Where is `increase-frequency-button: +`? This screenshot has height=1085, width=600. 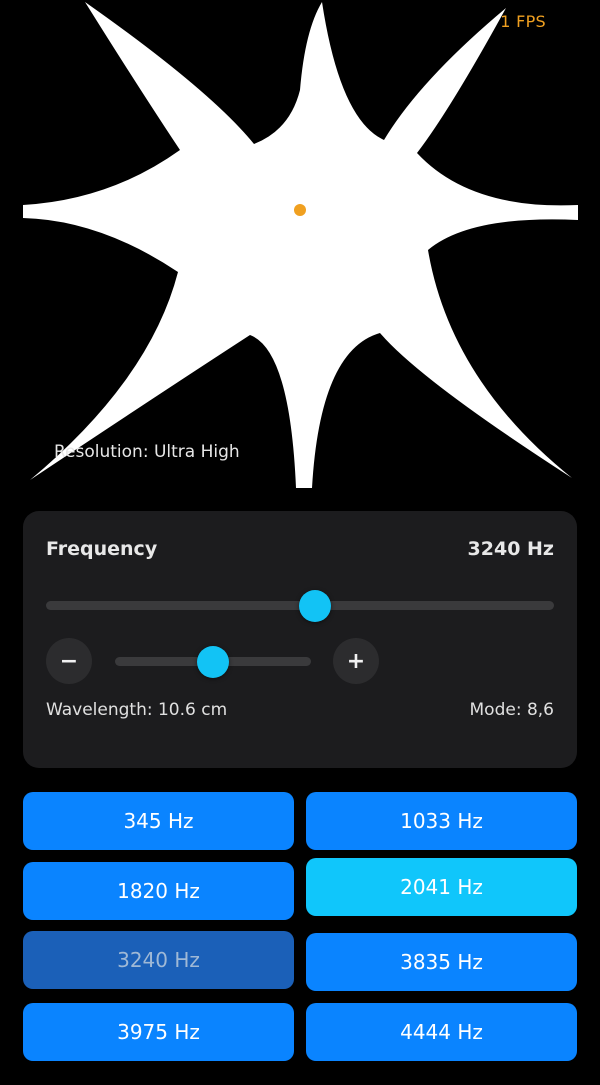 increase-frequency-button: + is located at coordinates (356, 661).